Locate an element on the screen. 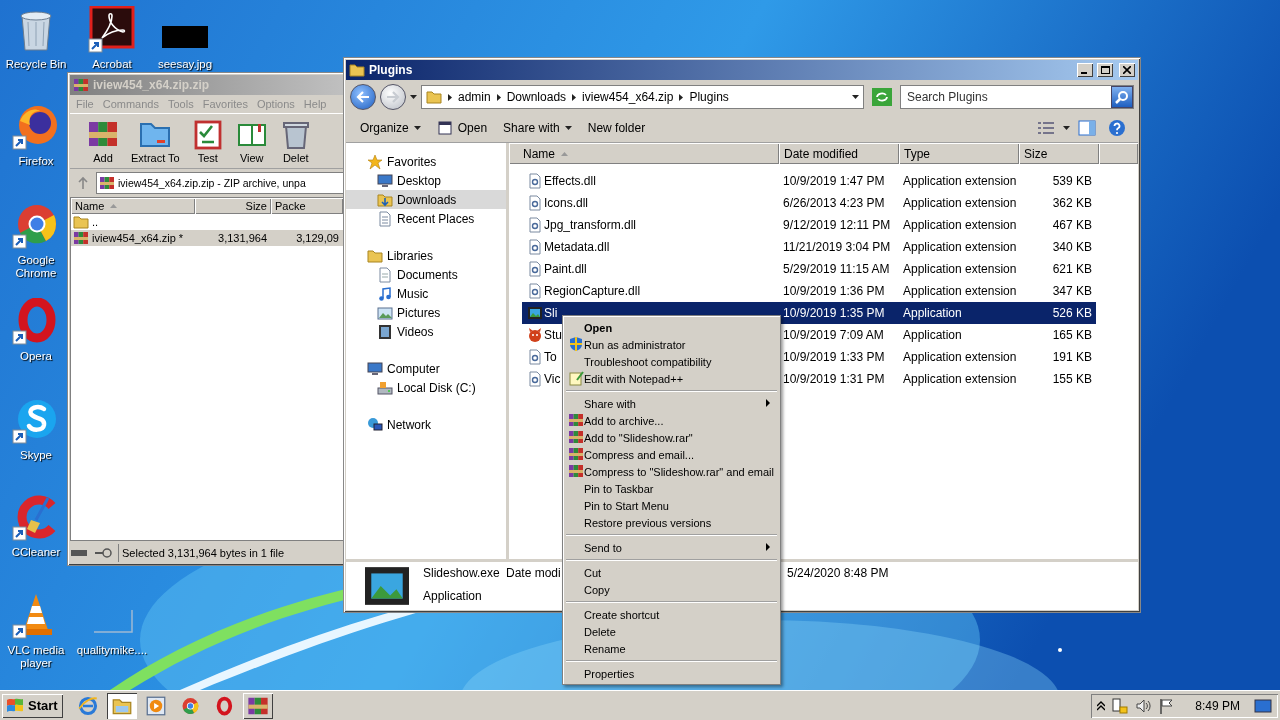 This screenshot has height=720, width=1280. film-frame-icon is located at coordinates (387, 586).